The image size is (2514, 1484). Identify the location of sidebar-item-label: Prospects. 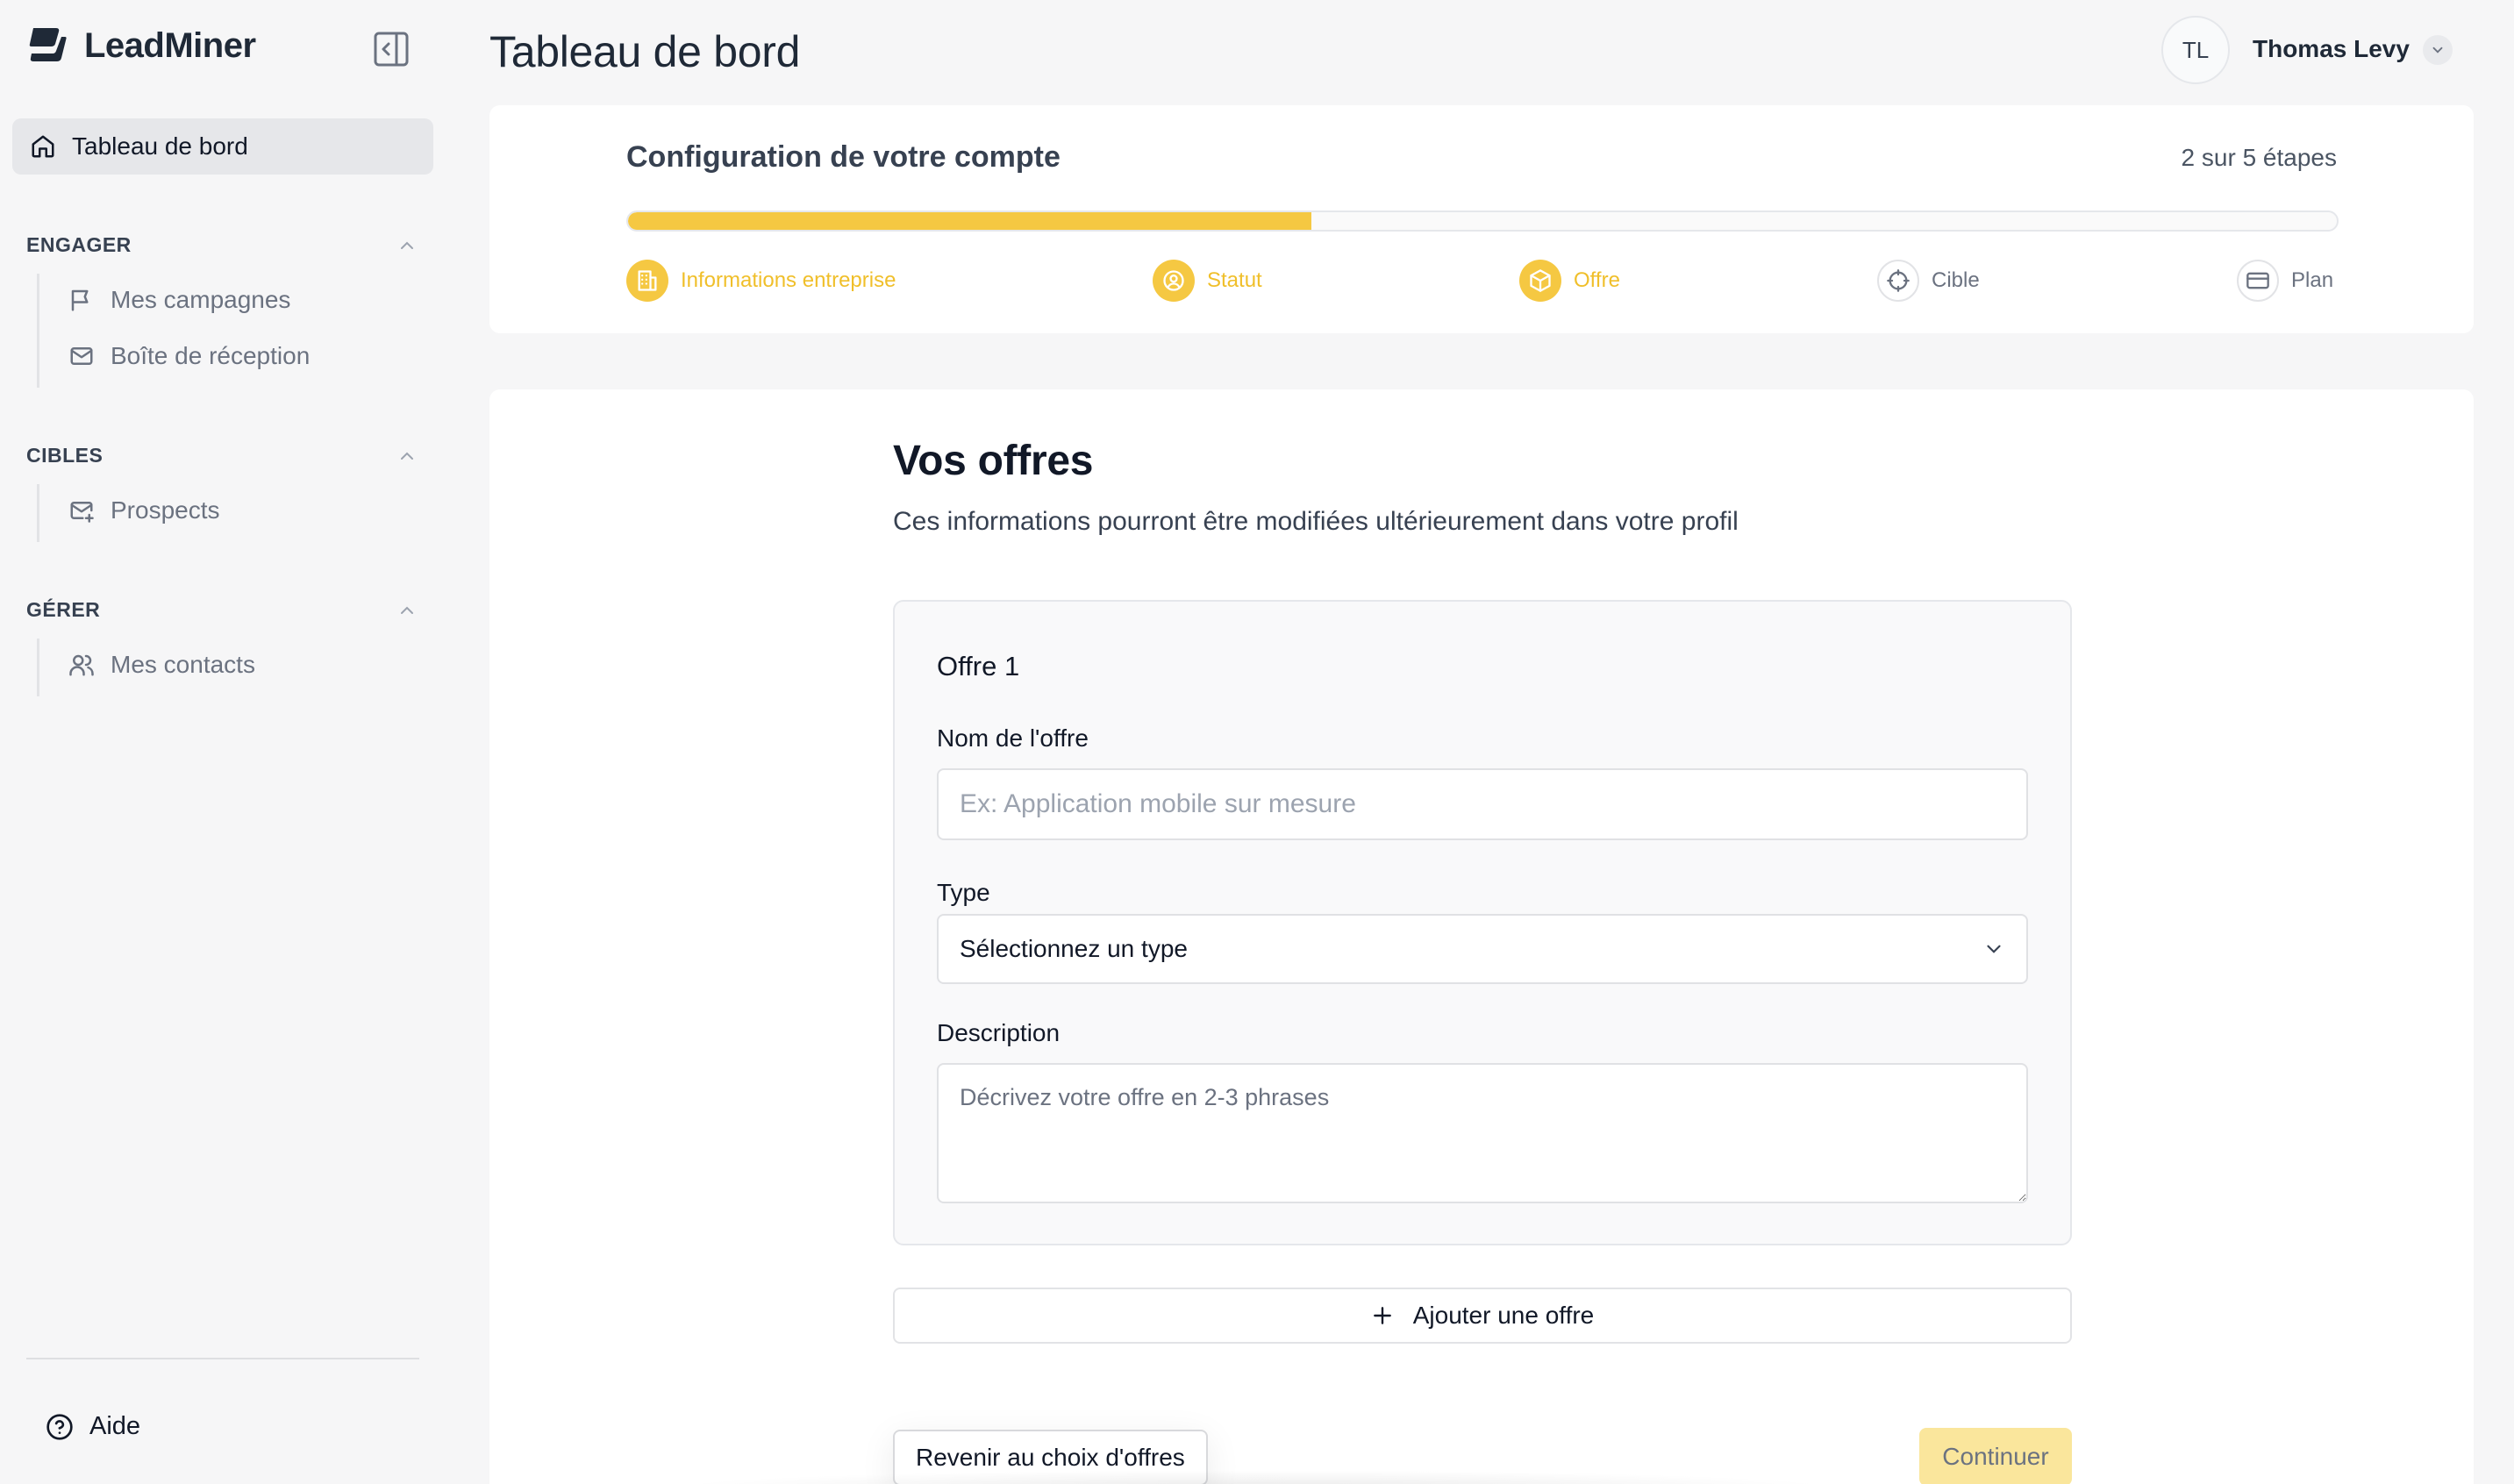
(165, 510).